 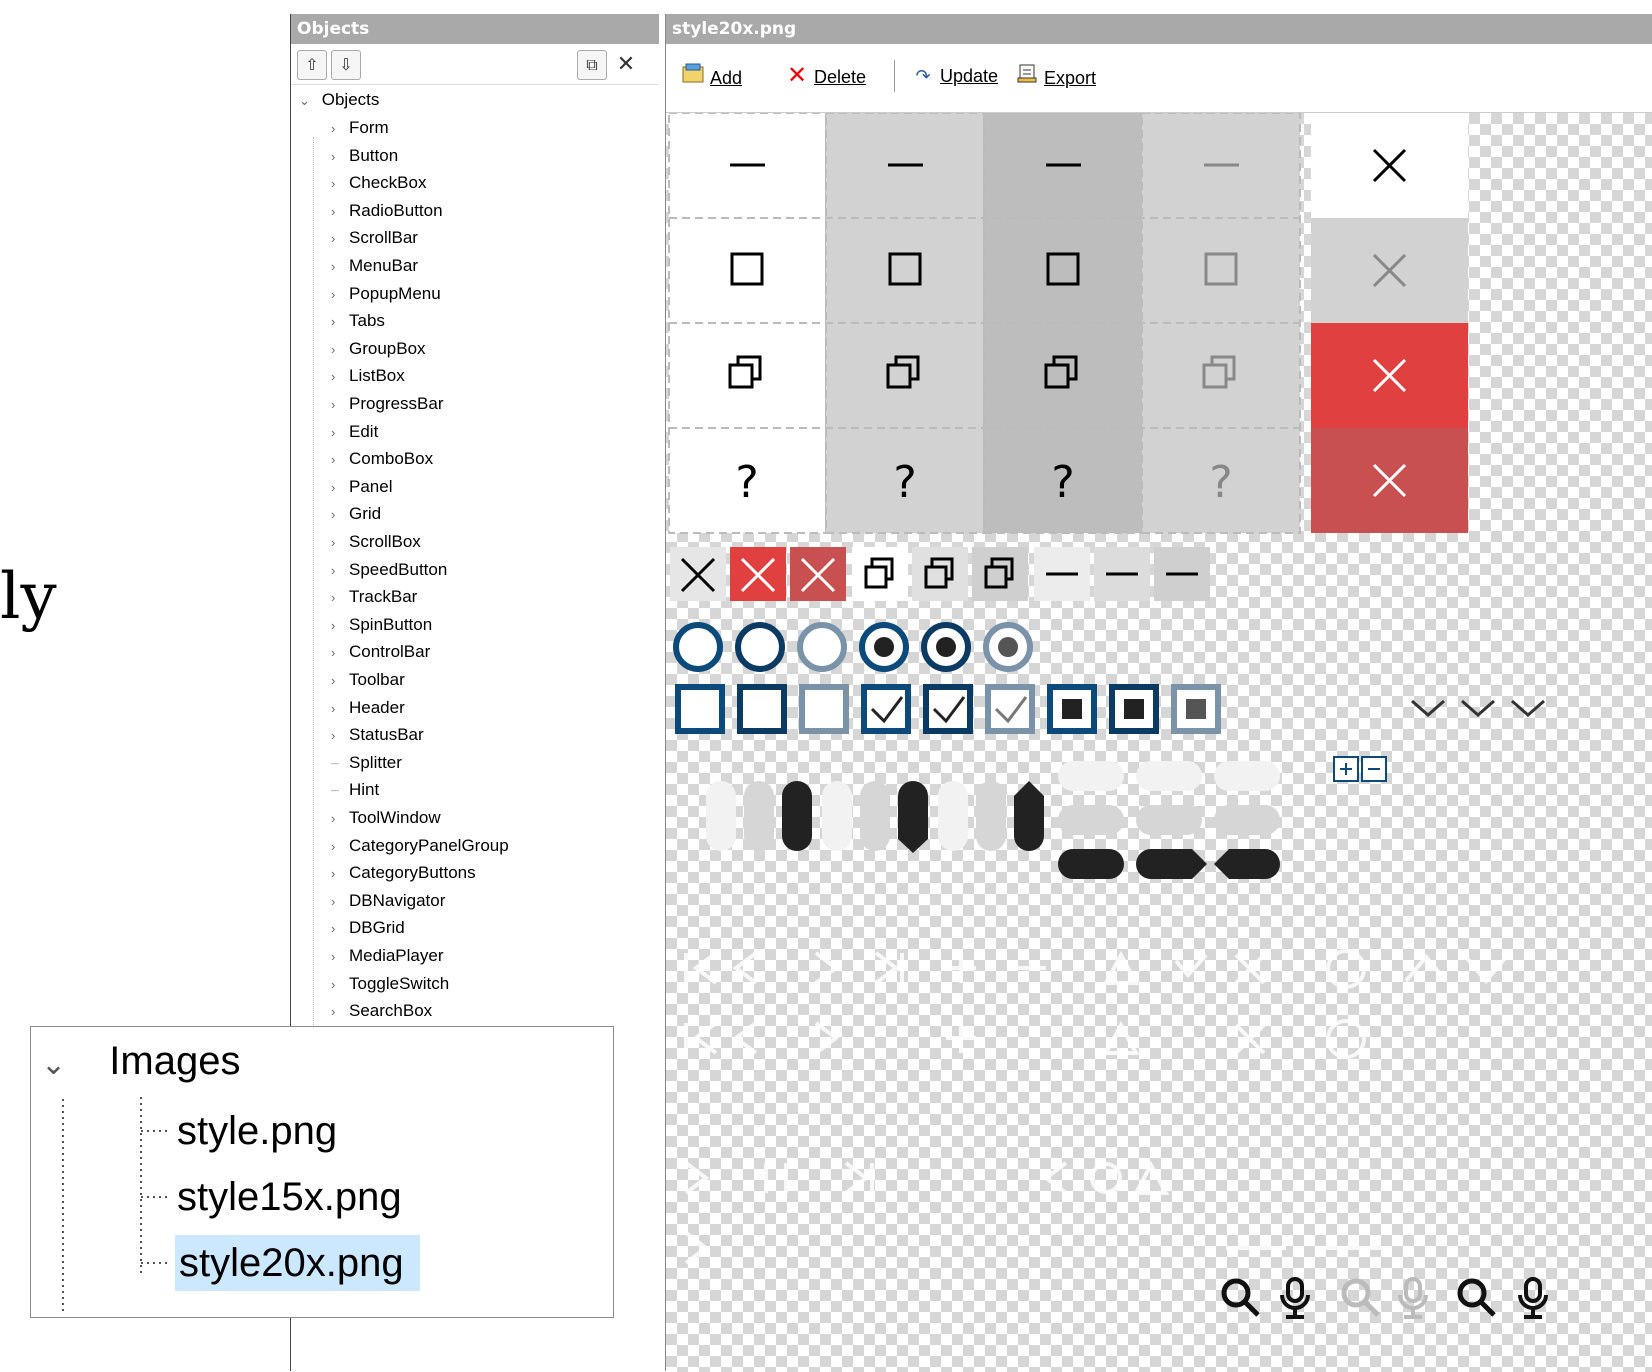 I want to click on tree-item-label: ToolWindow, so click(x=395, y=817).